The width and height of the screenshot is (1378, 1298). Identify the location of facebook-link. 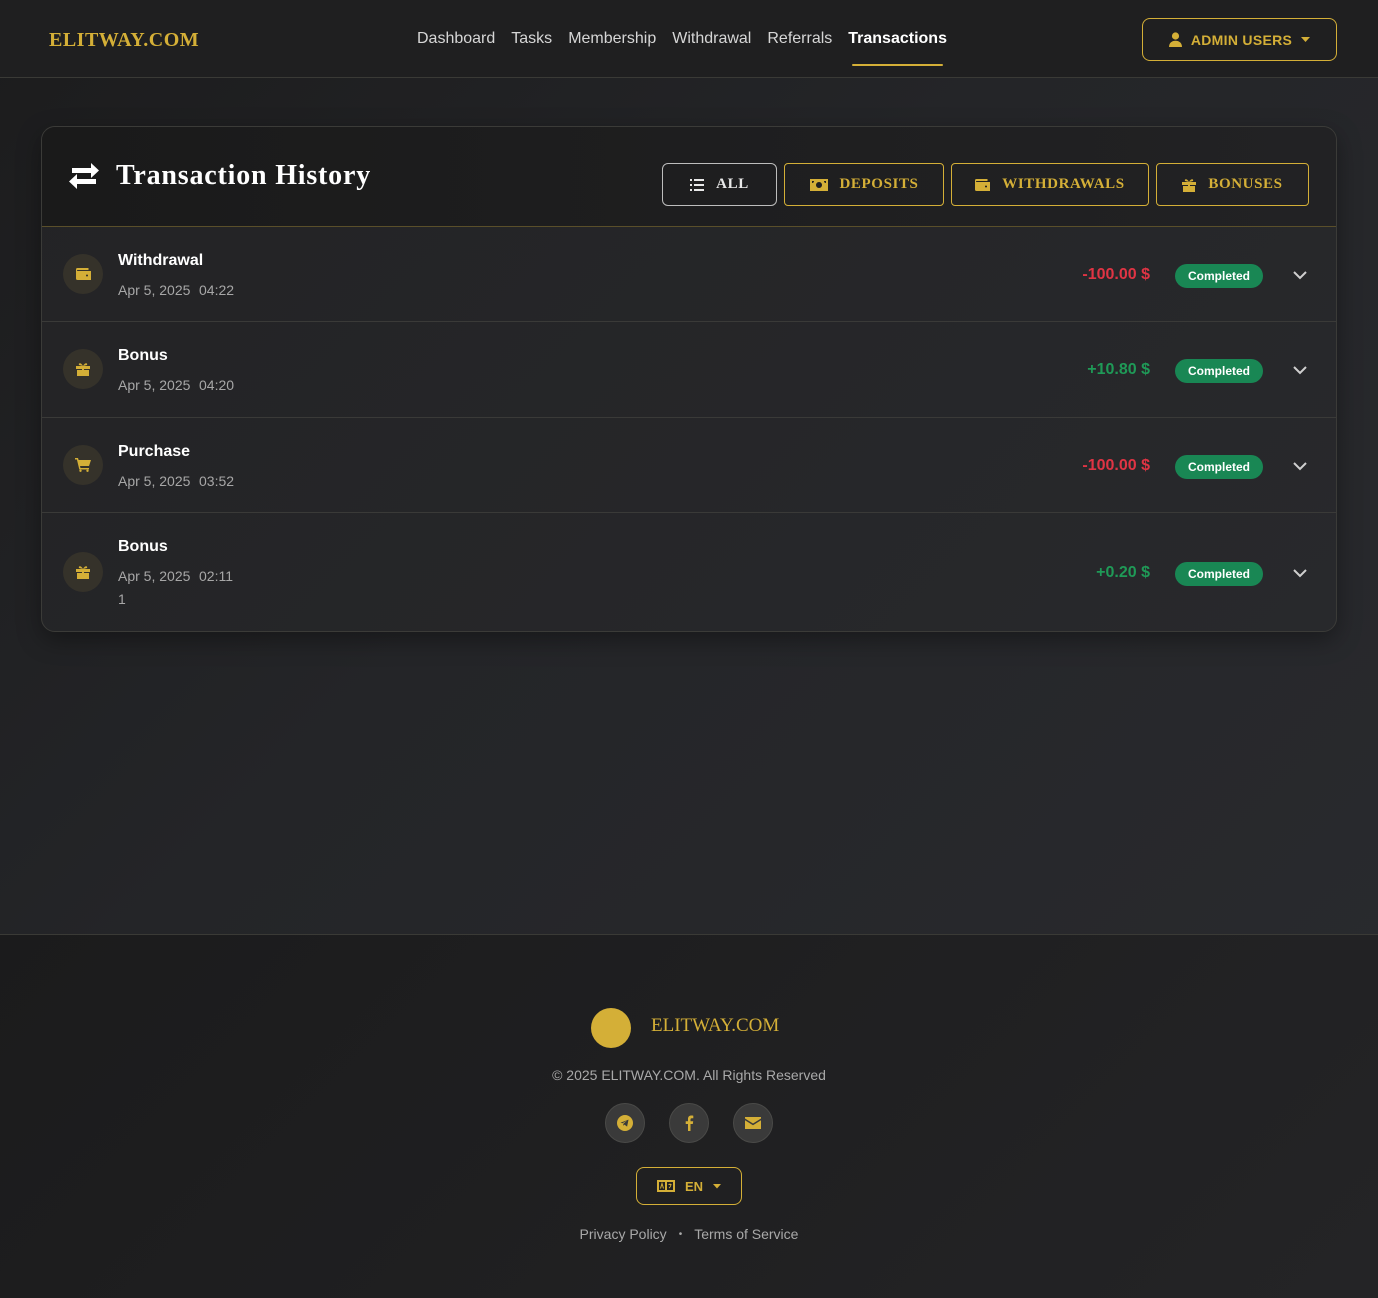
(689, 1123).